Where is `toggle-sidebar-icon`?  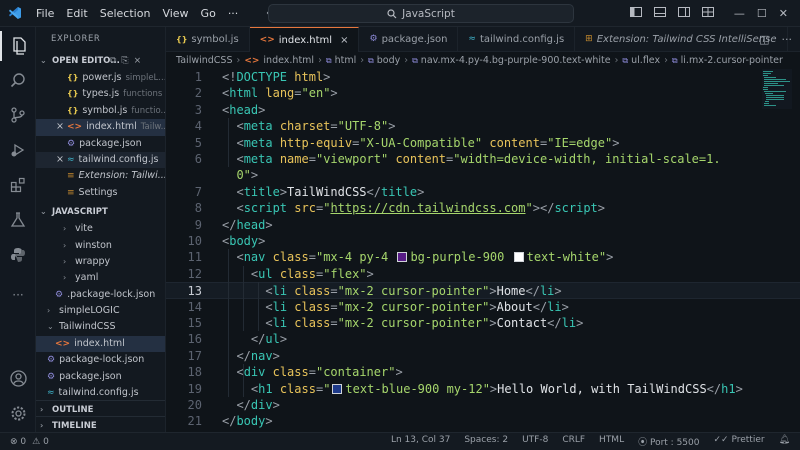 toggle-sidebar-icon is located at coordinates (635, 13).